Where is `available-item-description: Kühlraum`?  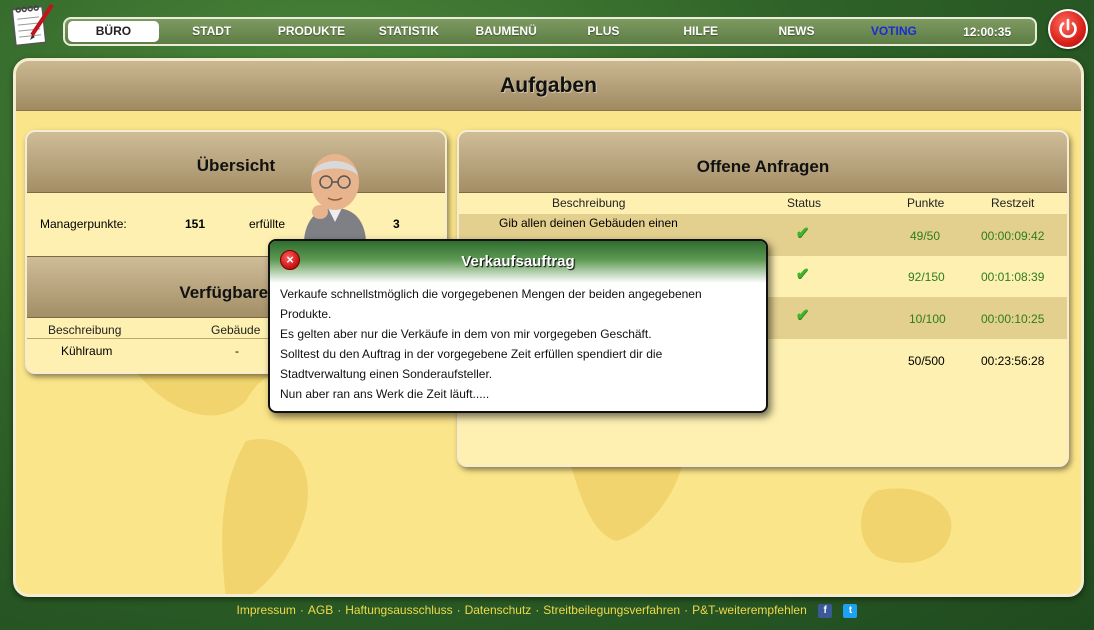 available-item-description: Kühlraum is located at coordinates (87, 351).